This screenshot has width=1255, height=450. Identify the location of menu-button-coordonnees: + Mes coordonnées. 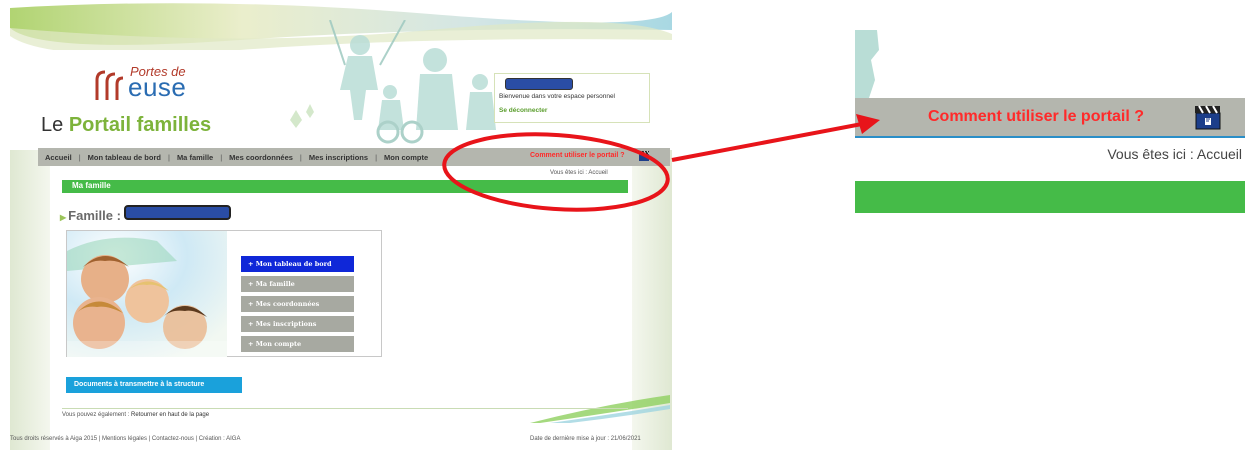
(297, 304).